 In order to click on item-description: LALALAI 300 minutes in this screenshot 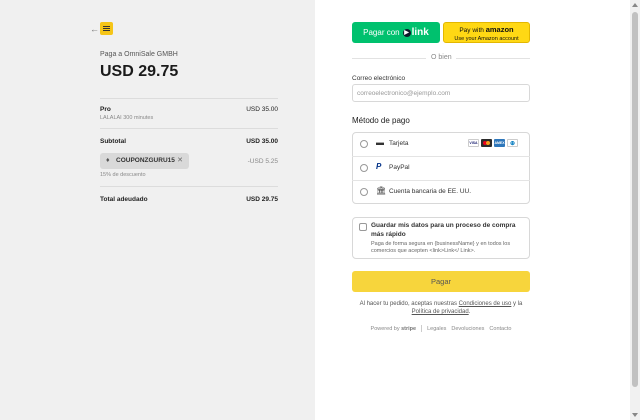, I will do `click(127, 118)`.